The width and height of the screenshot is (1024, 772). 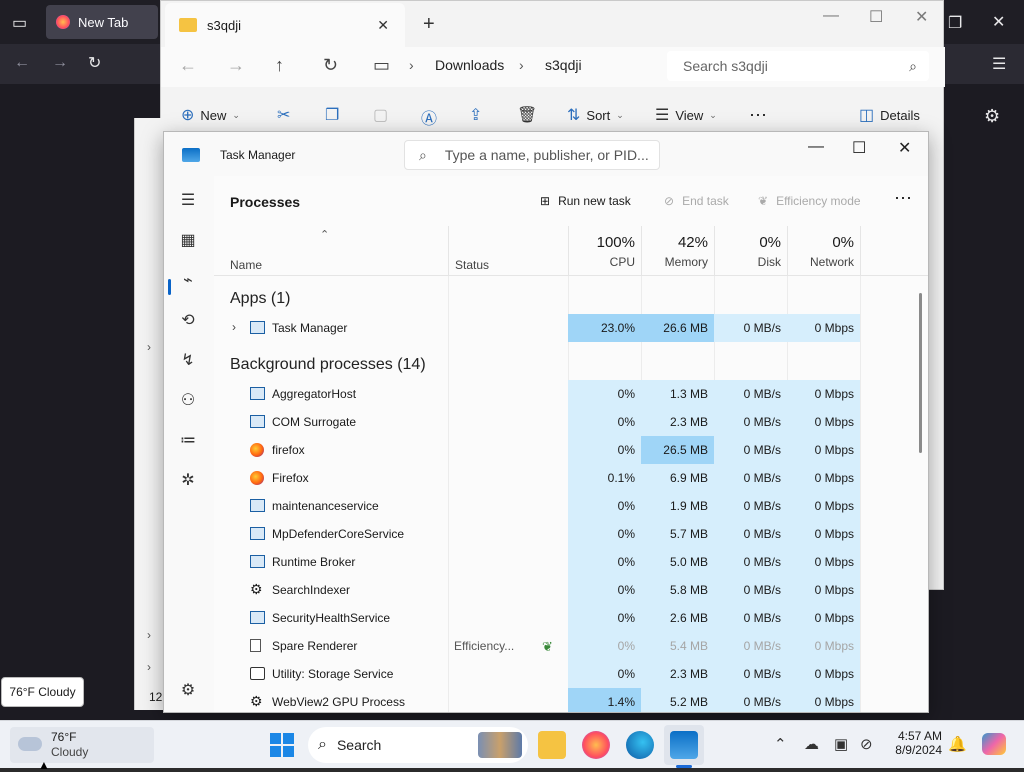 I want to click on restore-icon: ❐, so click(x=955, y=23).